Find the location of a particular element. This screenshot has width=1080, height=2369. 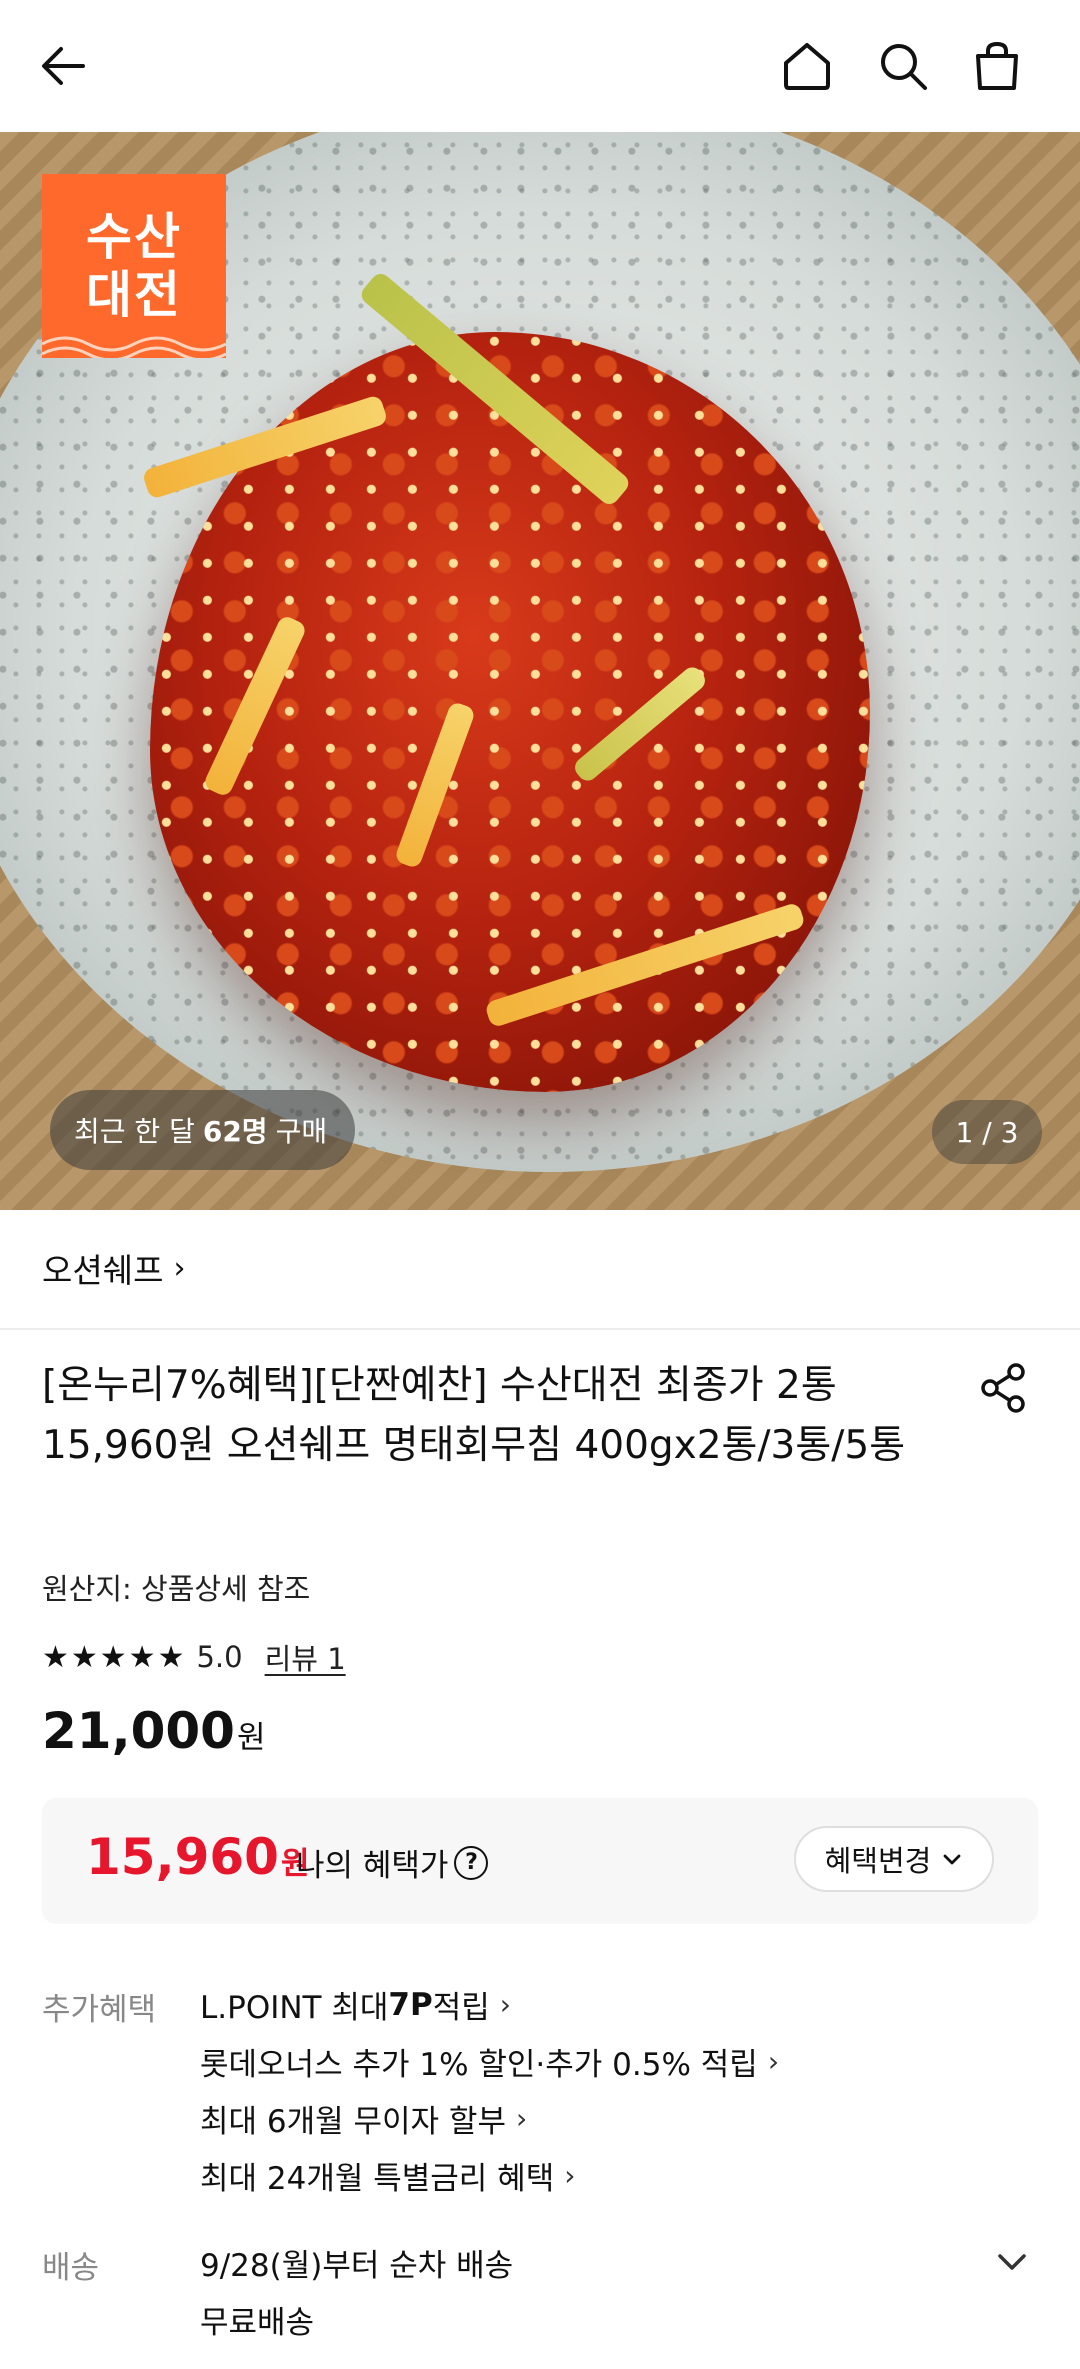

original-price: 21,000 원 is located at coordinates (153, 1737).